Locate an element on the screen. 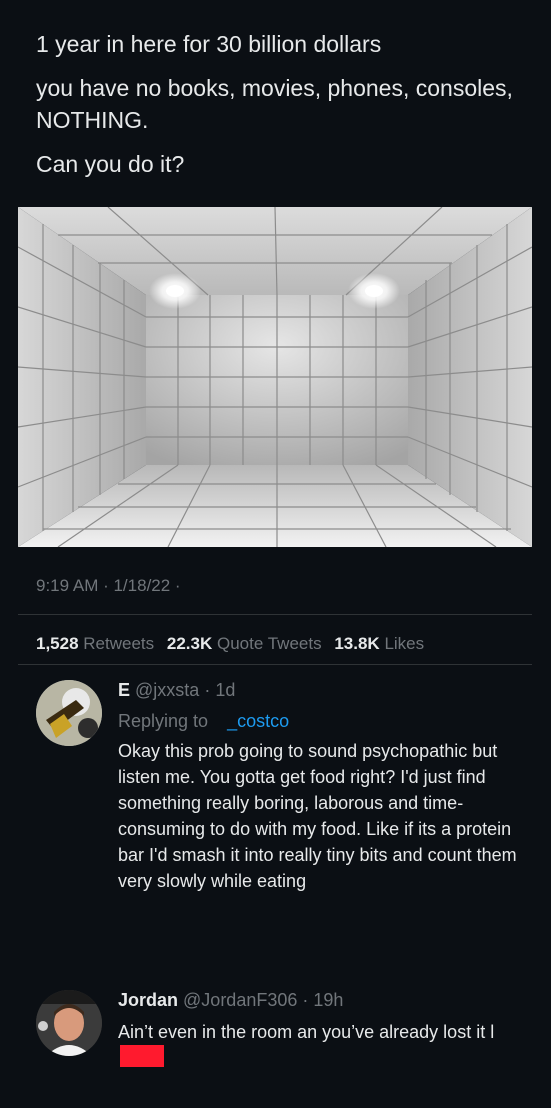 Image resolution: width=551 pixels, height=1108 pixels. reply-header: Jordan @JordanF306 · 19h is located at coordinates (323, 1000).